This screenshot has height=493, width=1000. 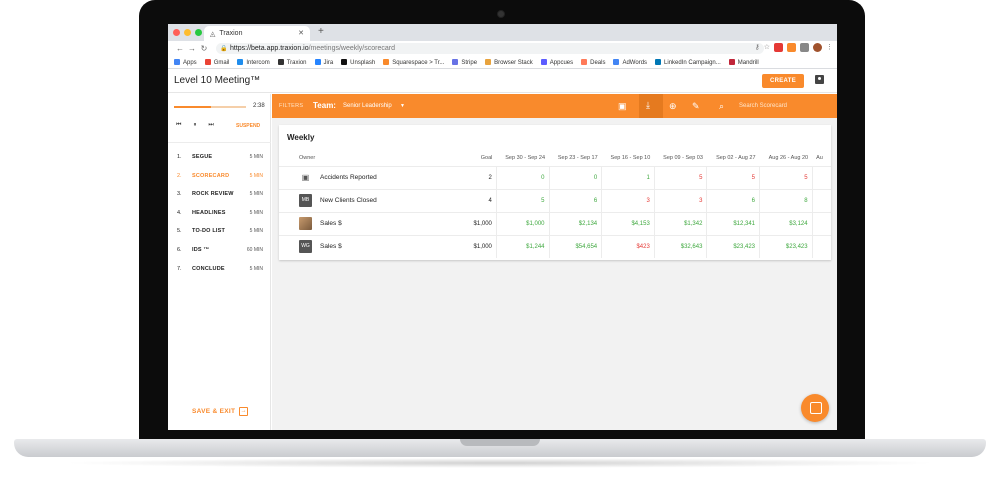 I want to click on reload-icon: ↻, so click(x=204, y=48).